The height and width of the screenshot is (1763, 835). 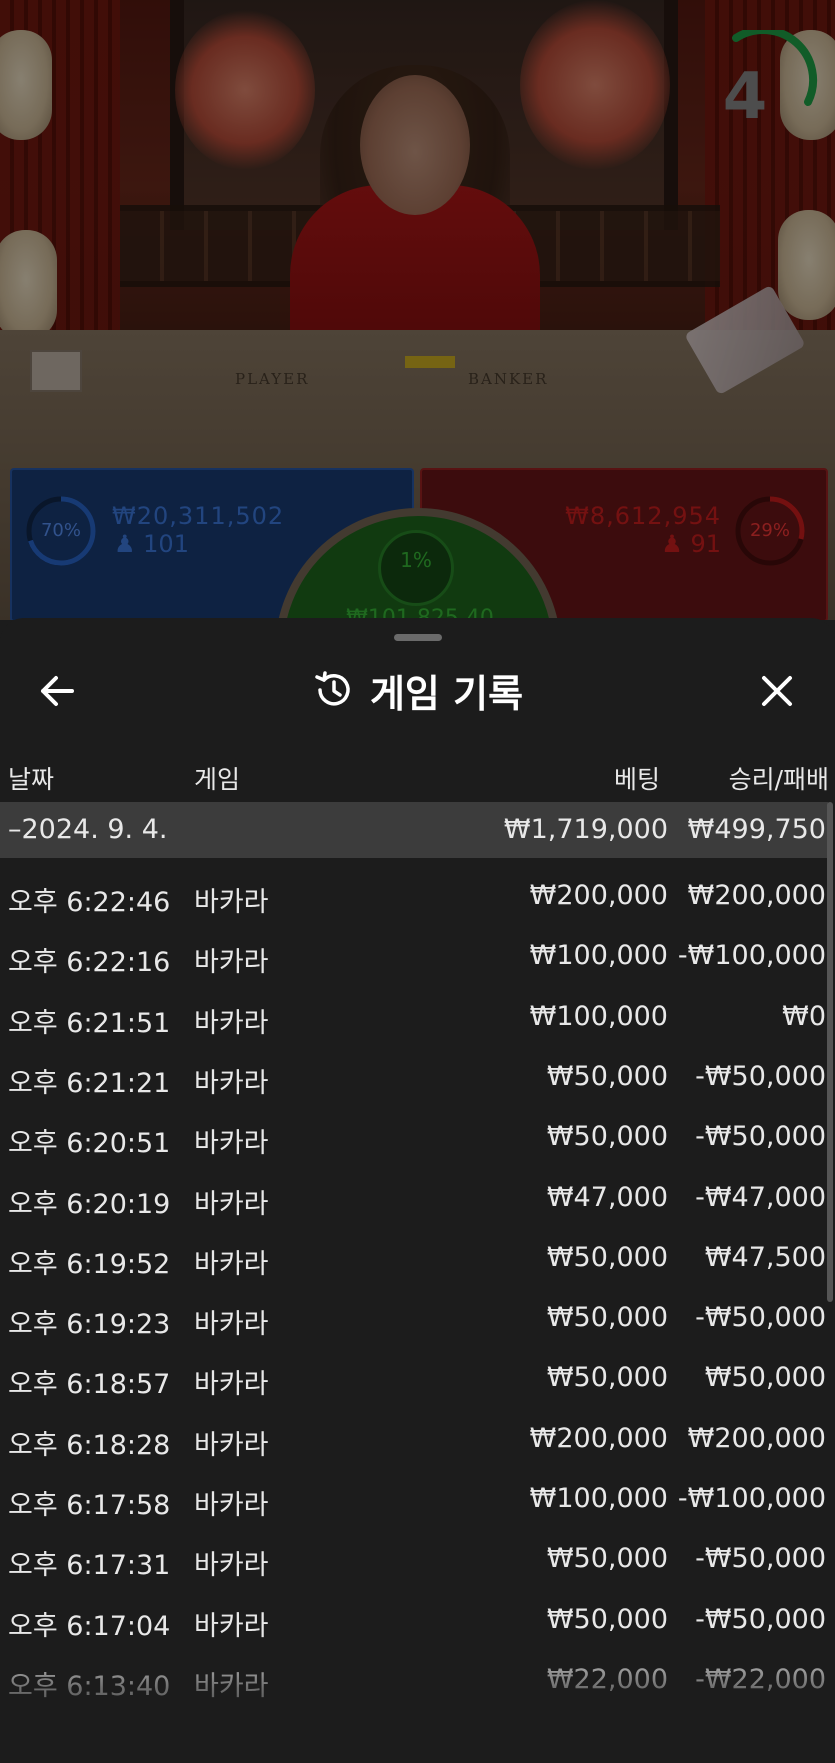 What do you see at coordinates (89, 1325) in the screenshot?
I see `row-time: 오후 6:19:23` at bounding box center [89, 1325].